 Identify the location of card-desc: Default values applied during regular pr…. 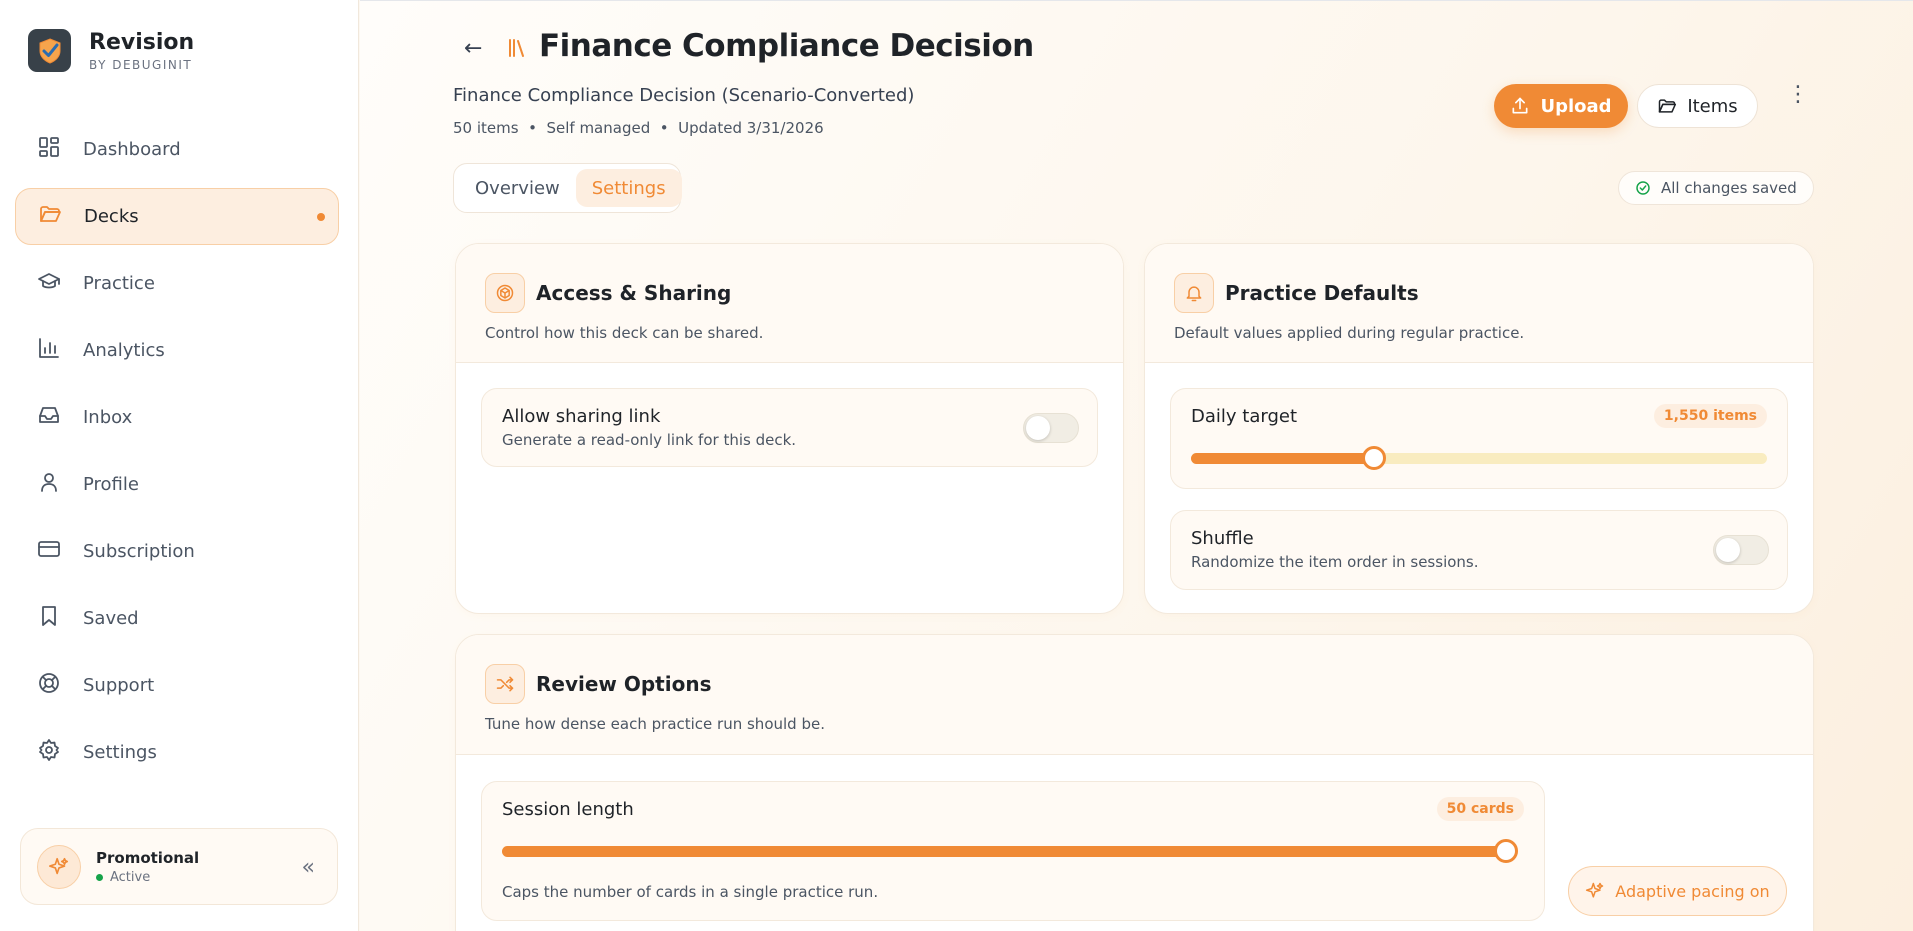
(1349, 333).